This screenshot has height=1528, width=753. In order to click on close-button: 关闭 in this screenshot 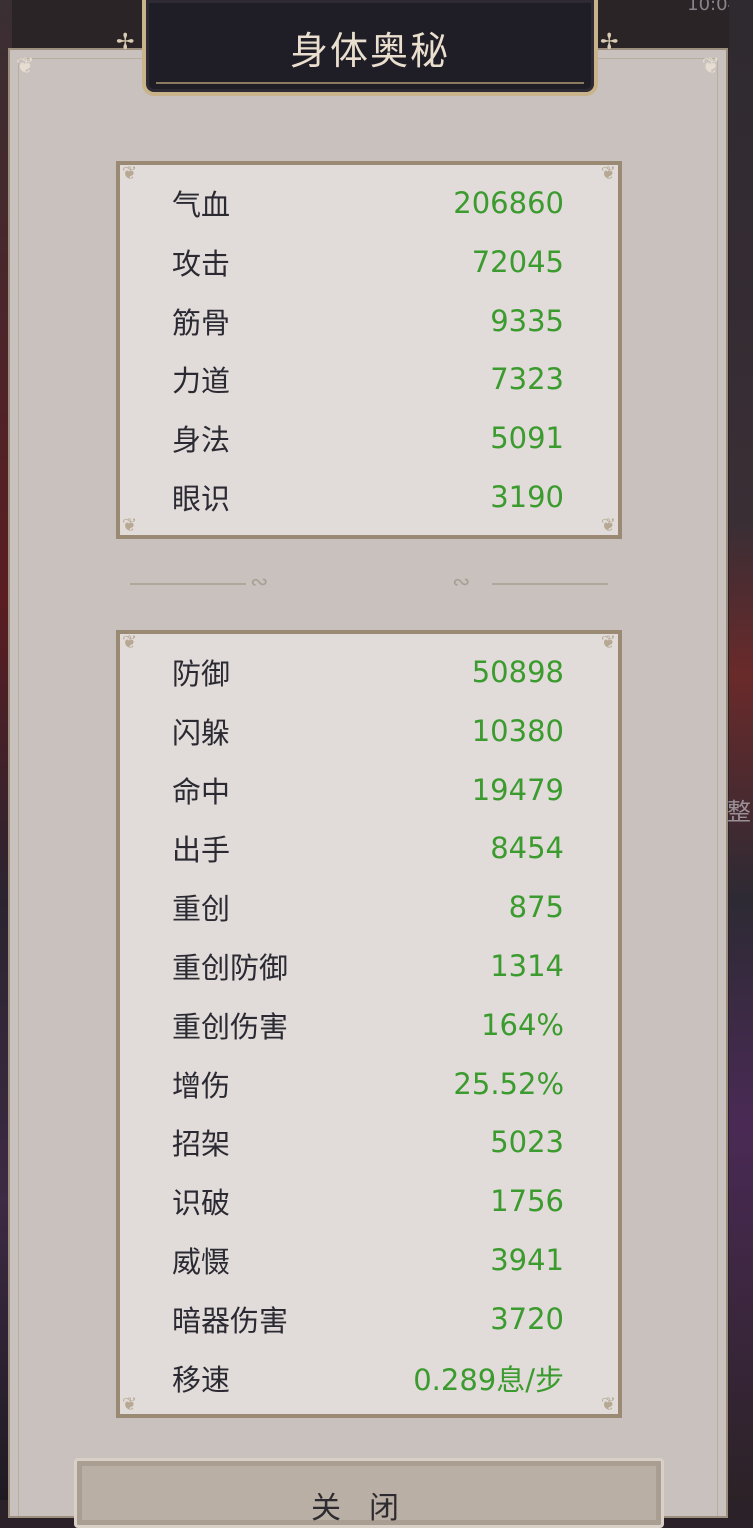, I will do `click(369, 1493)`.